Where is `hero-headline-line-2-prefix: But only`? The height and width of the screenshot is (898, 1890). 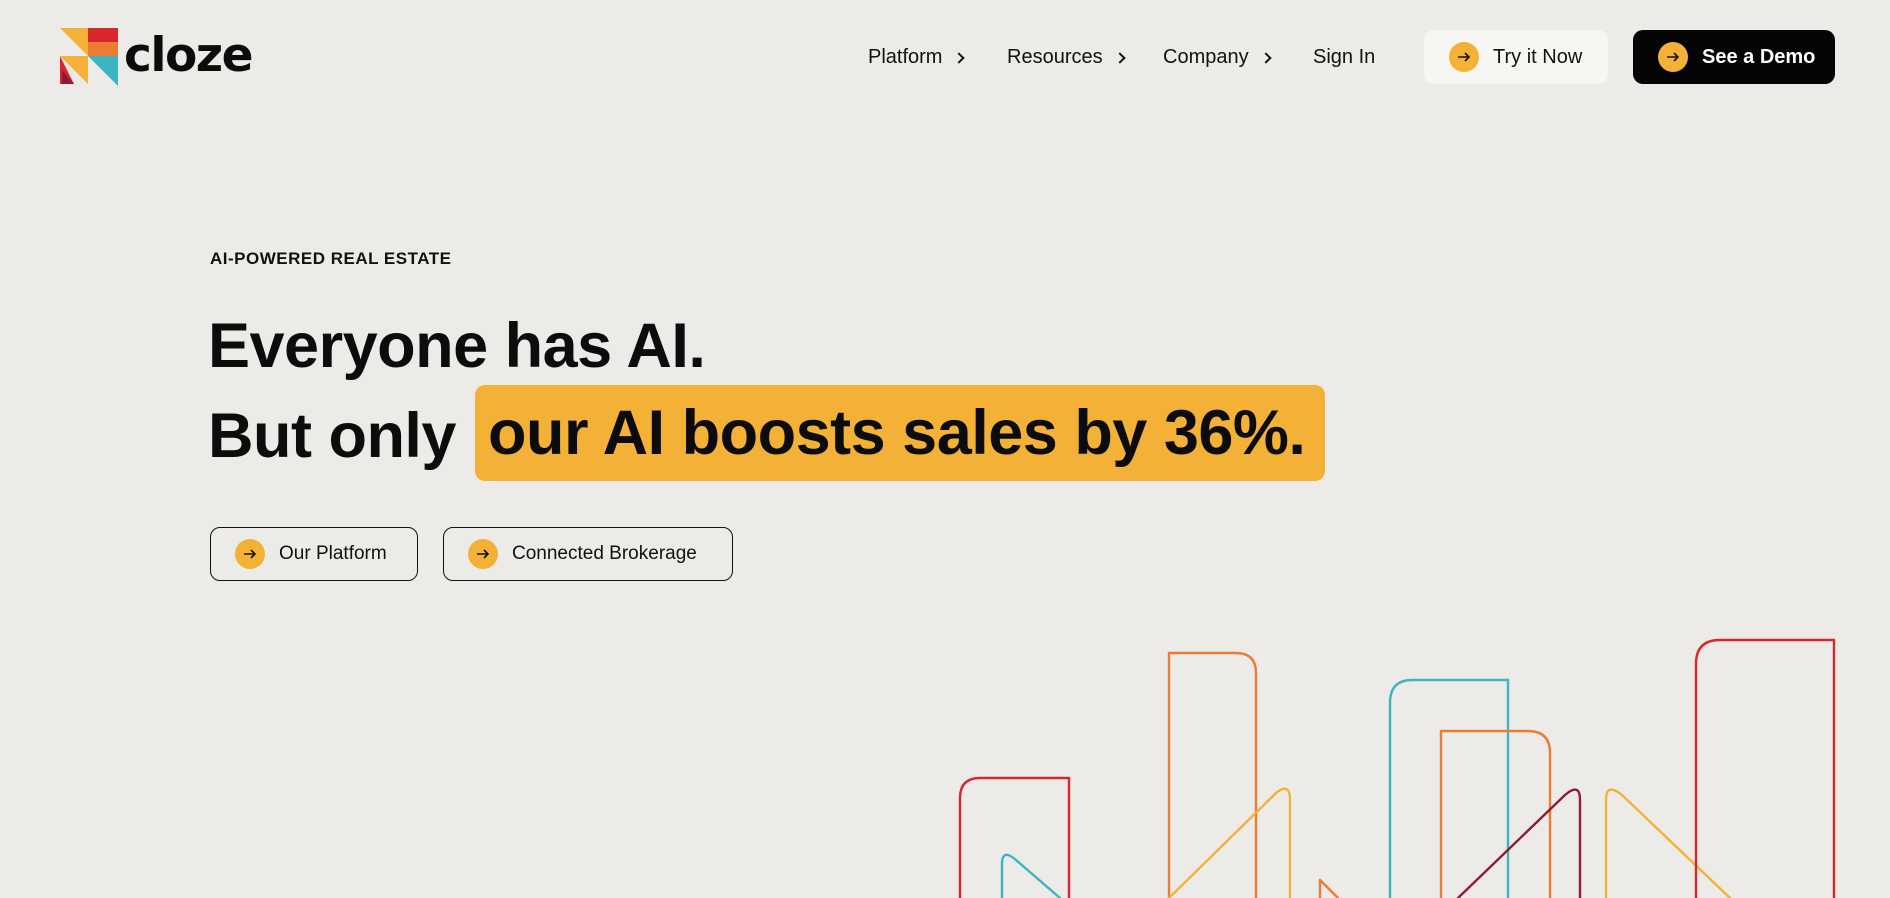 hero-headline-line-2-prefix: But only is located at coordinates (332, 436).